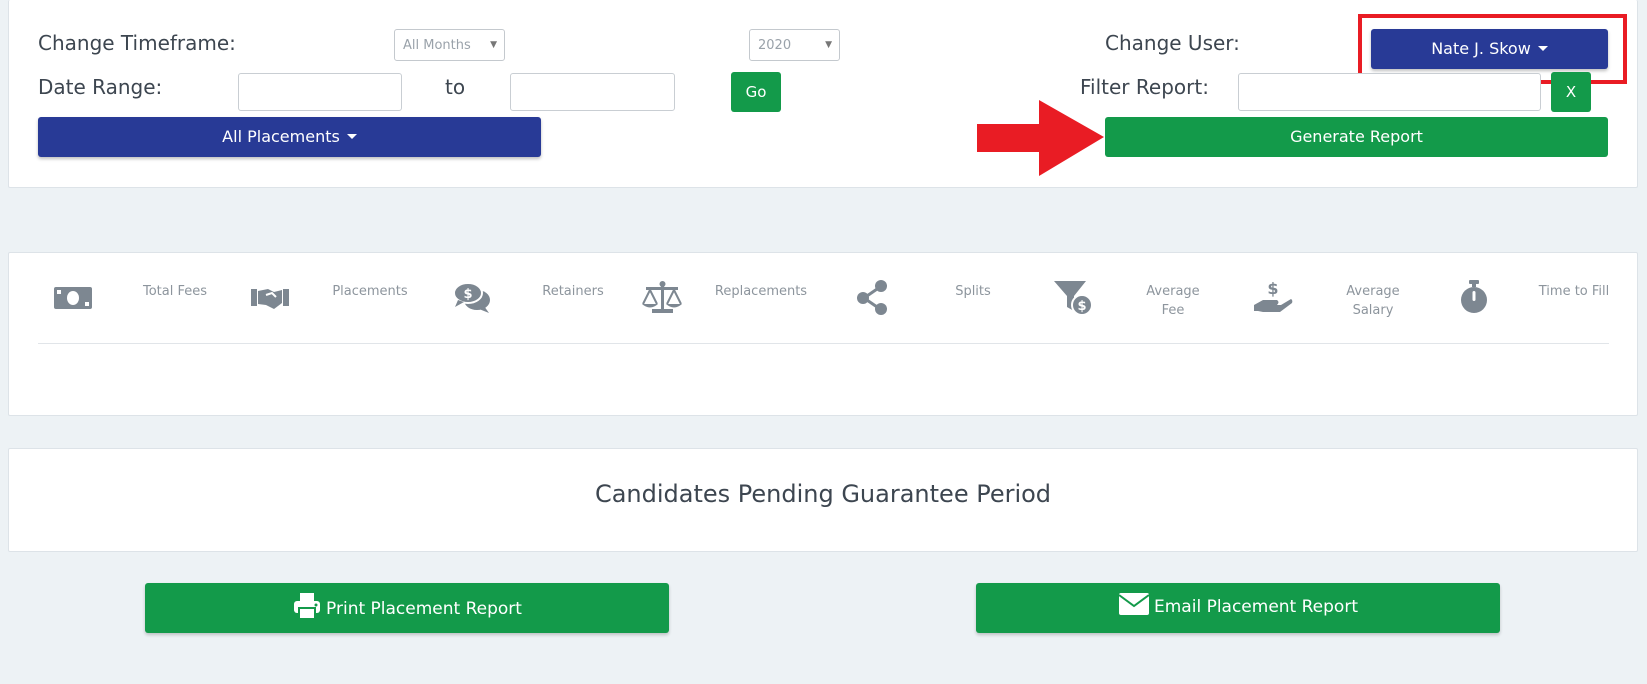 The width and height of the screenshot is (1647, 684). What do you see at coordinates (455, 87) in the screenshot?
I see `to-label: to` at bounding box center [455, 87].